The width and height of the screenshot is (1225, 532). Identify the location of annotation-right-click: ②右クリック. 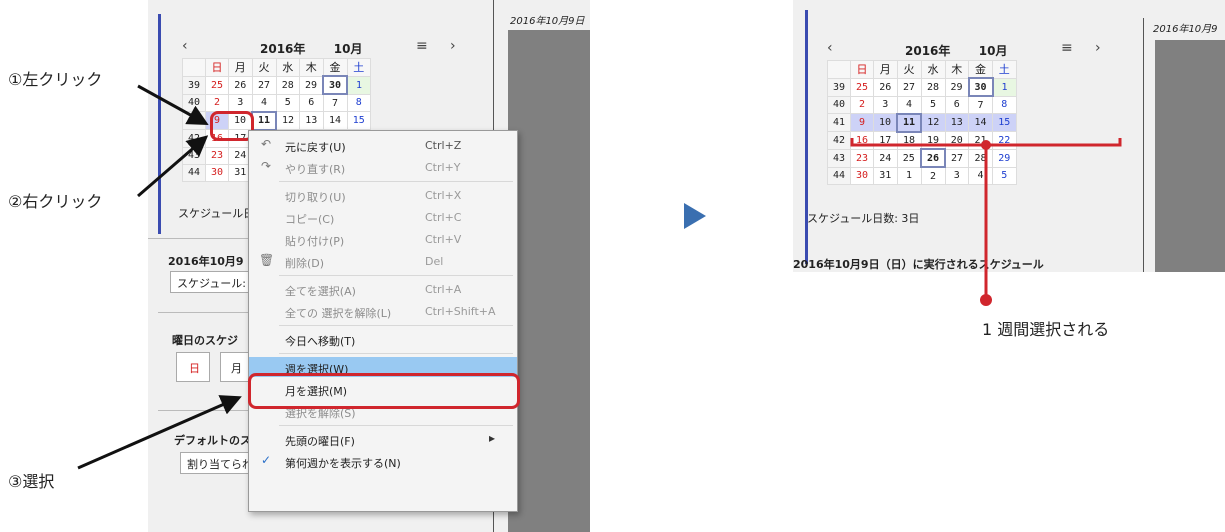
(55, 201).